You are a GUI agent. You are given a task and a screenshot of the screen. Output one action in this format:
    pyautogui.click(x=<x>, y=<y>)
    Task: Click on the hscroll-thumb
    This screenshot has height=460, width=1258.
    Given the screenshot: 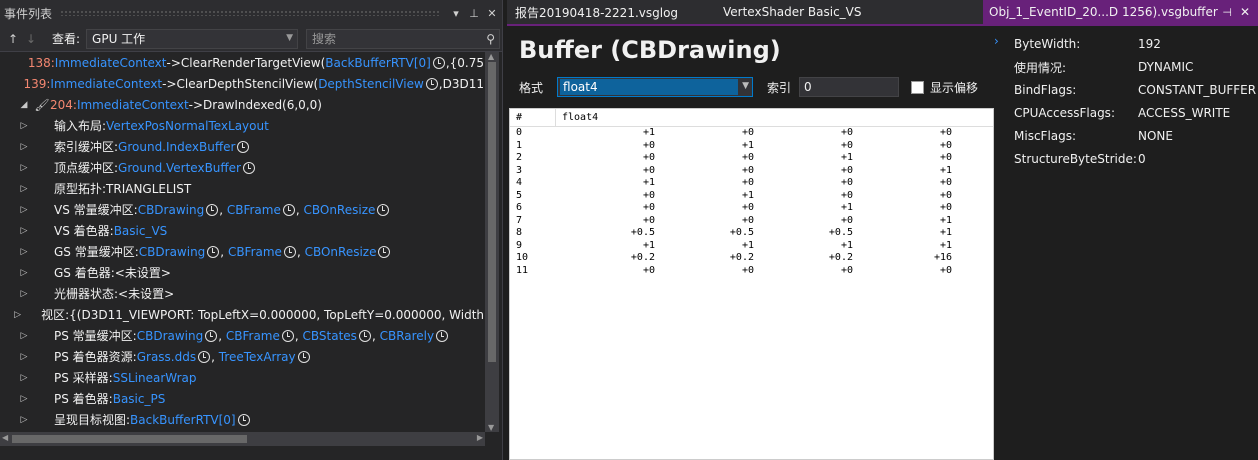 What is the action you would take?
    pyautogui.click(x=129, y=439)
    